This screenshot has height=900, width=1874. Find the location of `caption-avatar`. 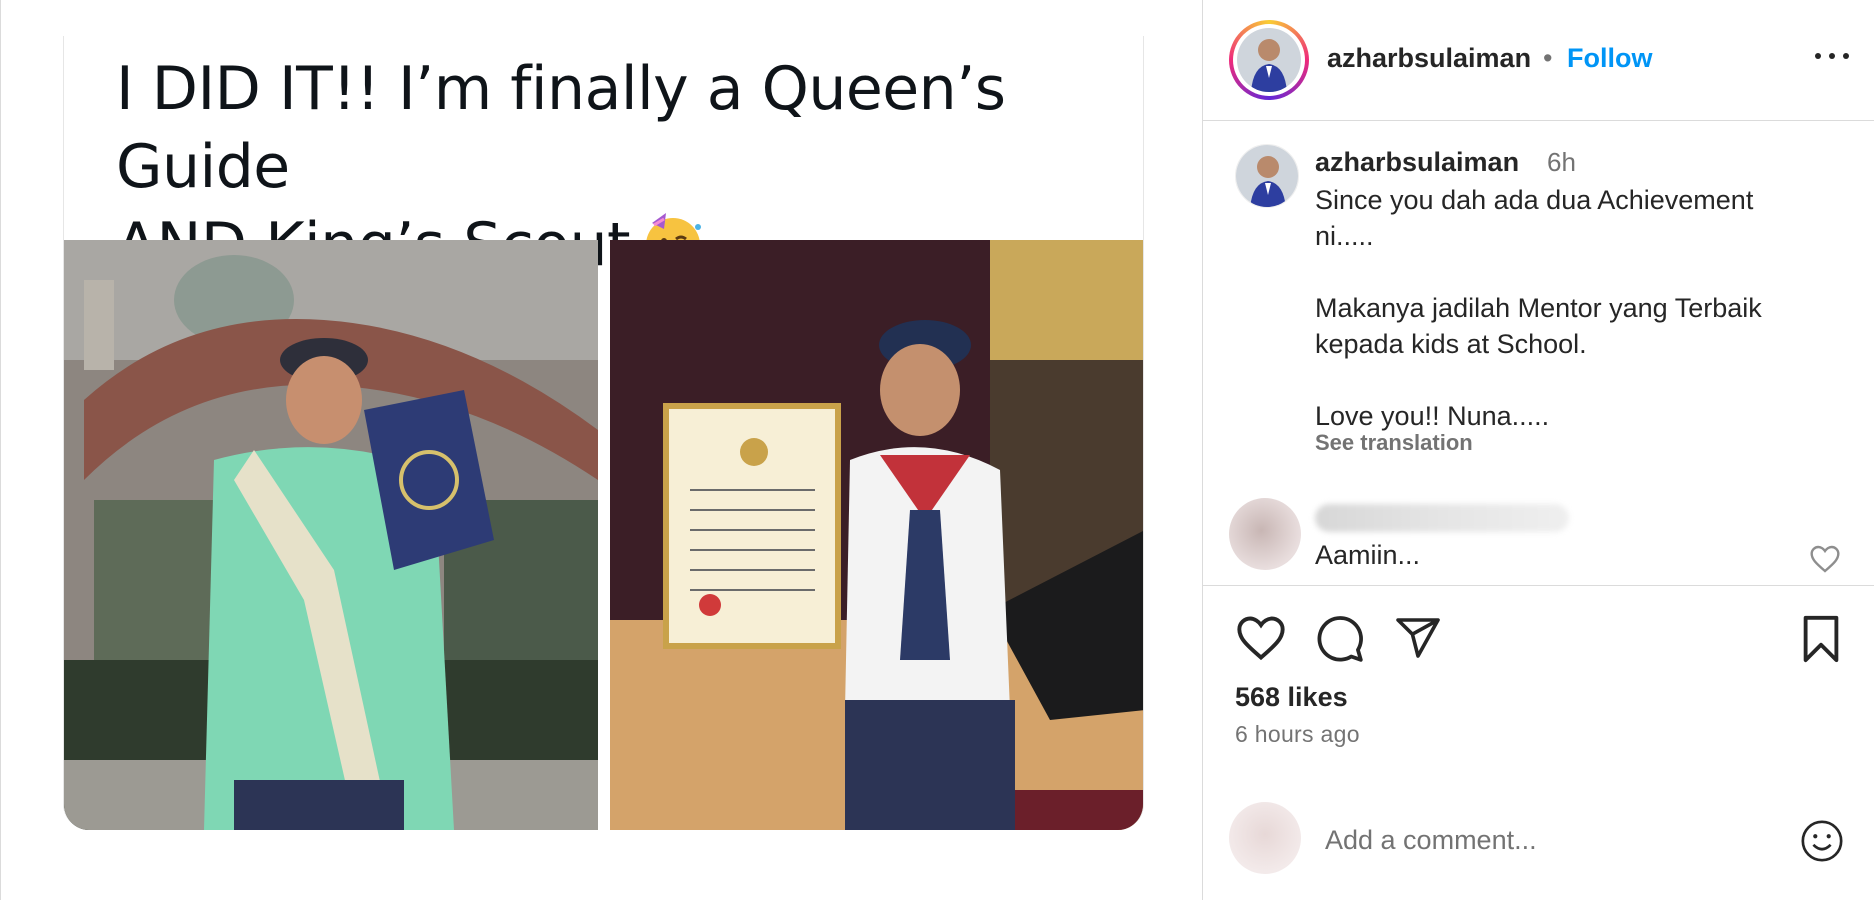

caption-avatar is located at coordinates (1267, 176).